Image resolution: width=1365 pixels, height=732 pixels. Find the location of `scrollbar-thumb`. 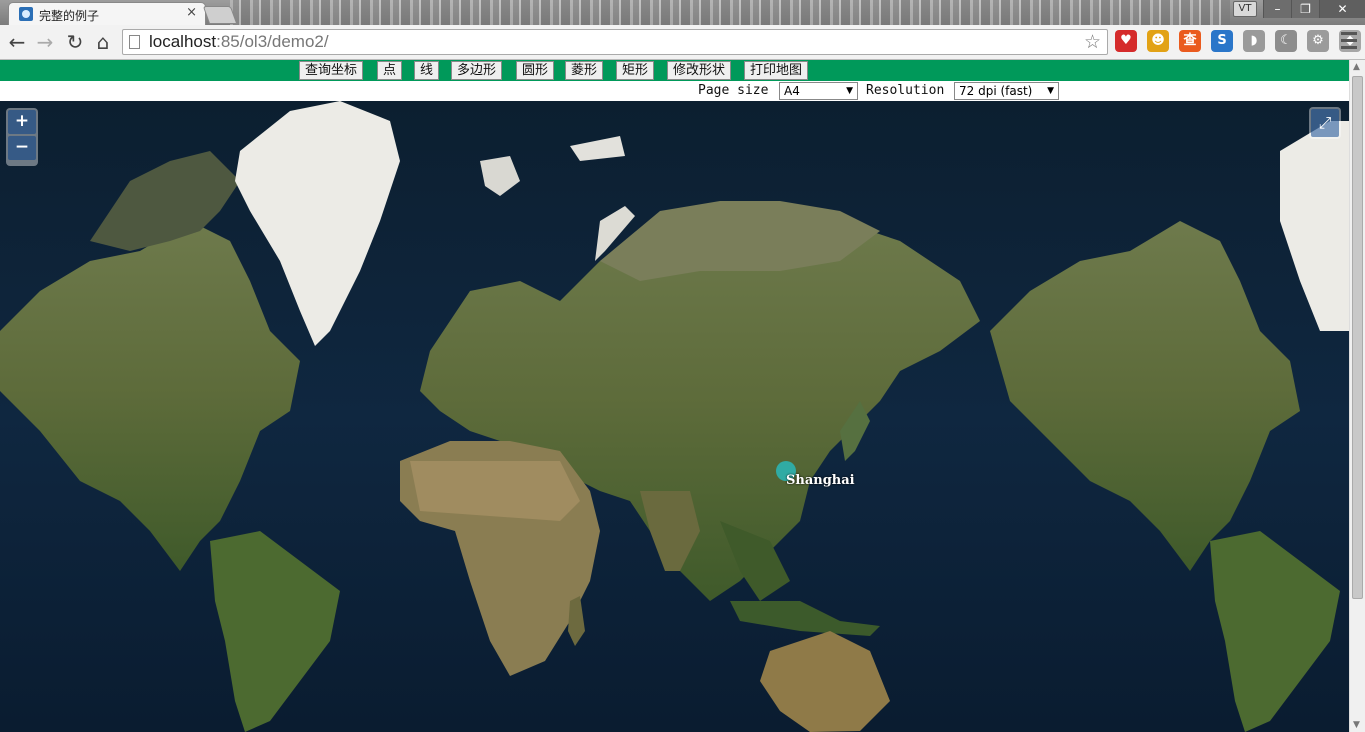

scrollbar-thumb is located at coordinates (1357, 337).